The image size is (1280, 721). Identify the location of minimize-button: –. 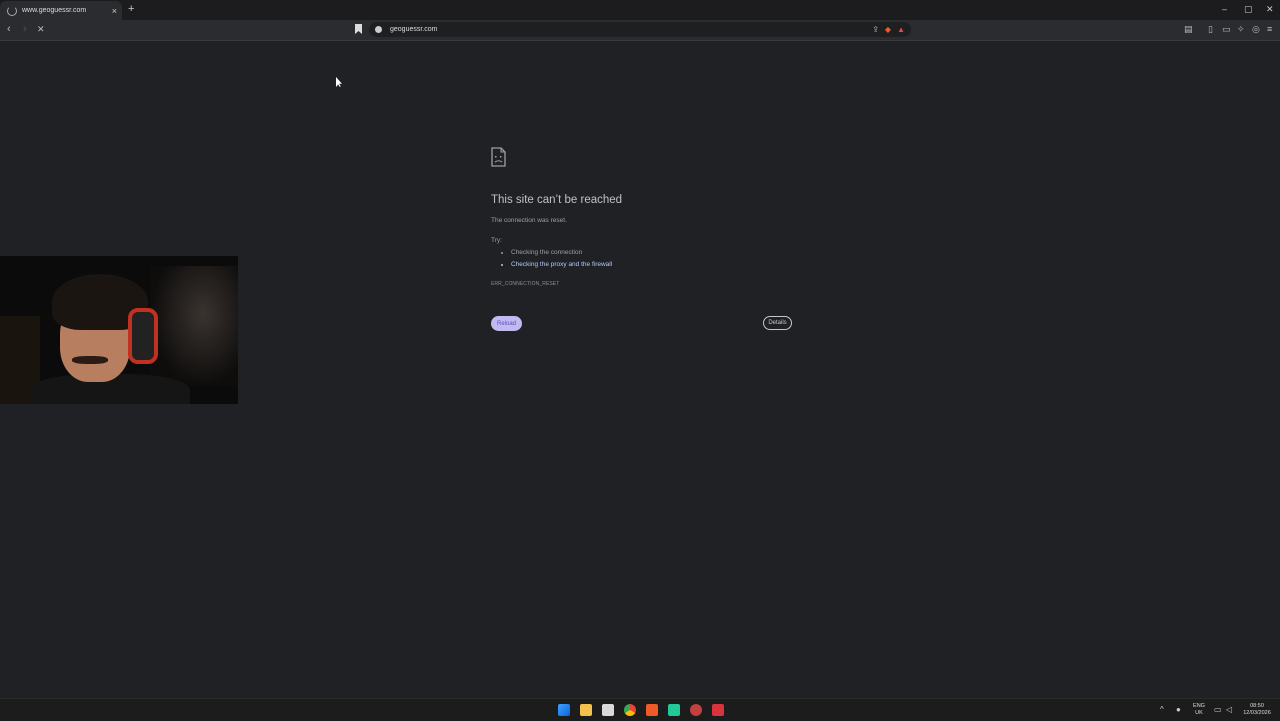
(1224, 9).